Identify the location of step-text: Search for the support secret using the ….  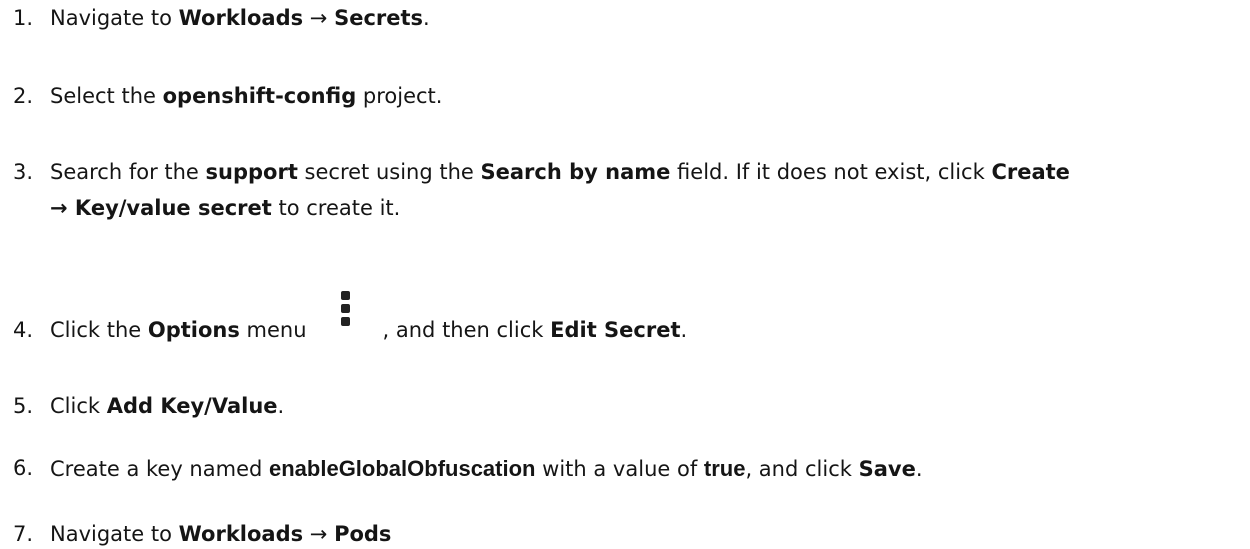
(560, 172).